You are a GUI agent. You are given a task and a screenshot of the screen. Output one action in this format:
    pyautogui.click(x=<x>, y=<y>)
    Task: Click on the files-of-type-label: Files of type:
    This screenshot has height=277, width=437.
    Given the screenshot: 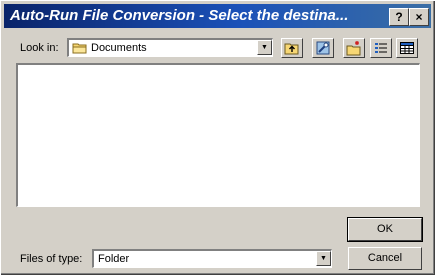 What is the action you would take?
    pyautogui.click(x=51, y=259)
    